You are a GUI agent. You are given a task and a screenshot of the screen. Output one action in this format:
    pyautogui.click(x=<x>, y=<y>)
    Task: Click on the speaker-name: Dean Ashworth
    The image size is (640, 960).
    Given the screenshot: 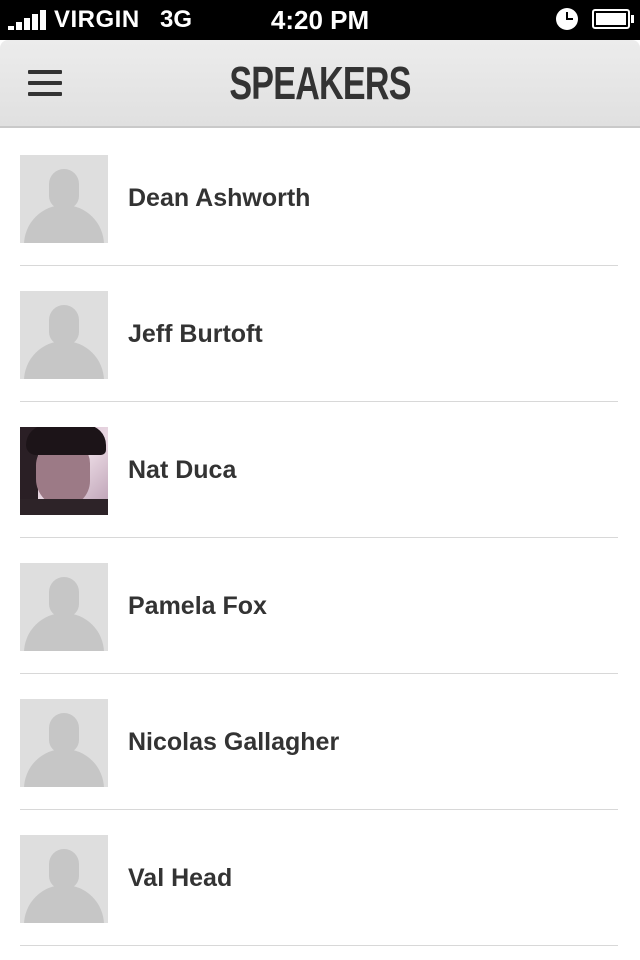 What is the action you would take?
    pyautogui.click(x=219, y=198)
    